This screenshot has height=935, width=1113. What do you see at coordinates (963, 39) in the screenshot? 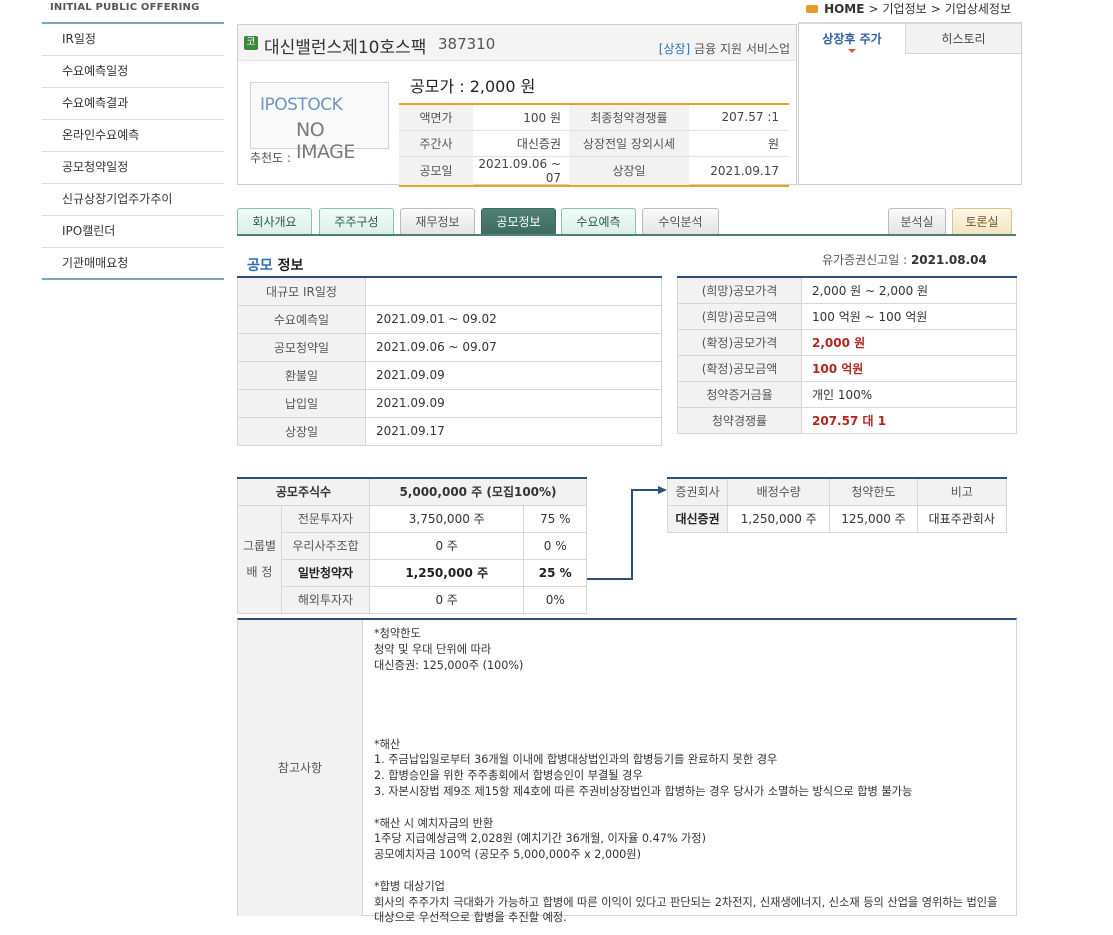
I see `tab-history: 히스토리` at bounding box center [963, 39].